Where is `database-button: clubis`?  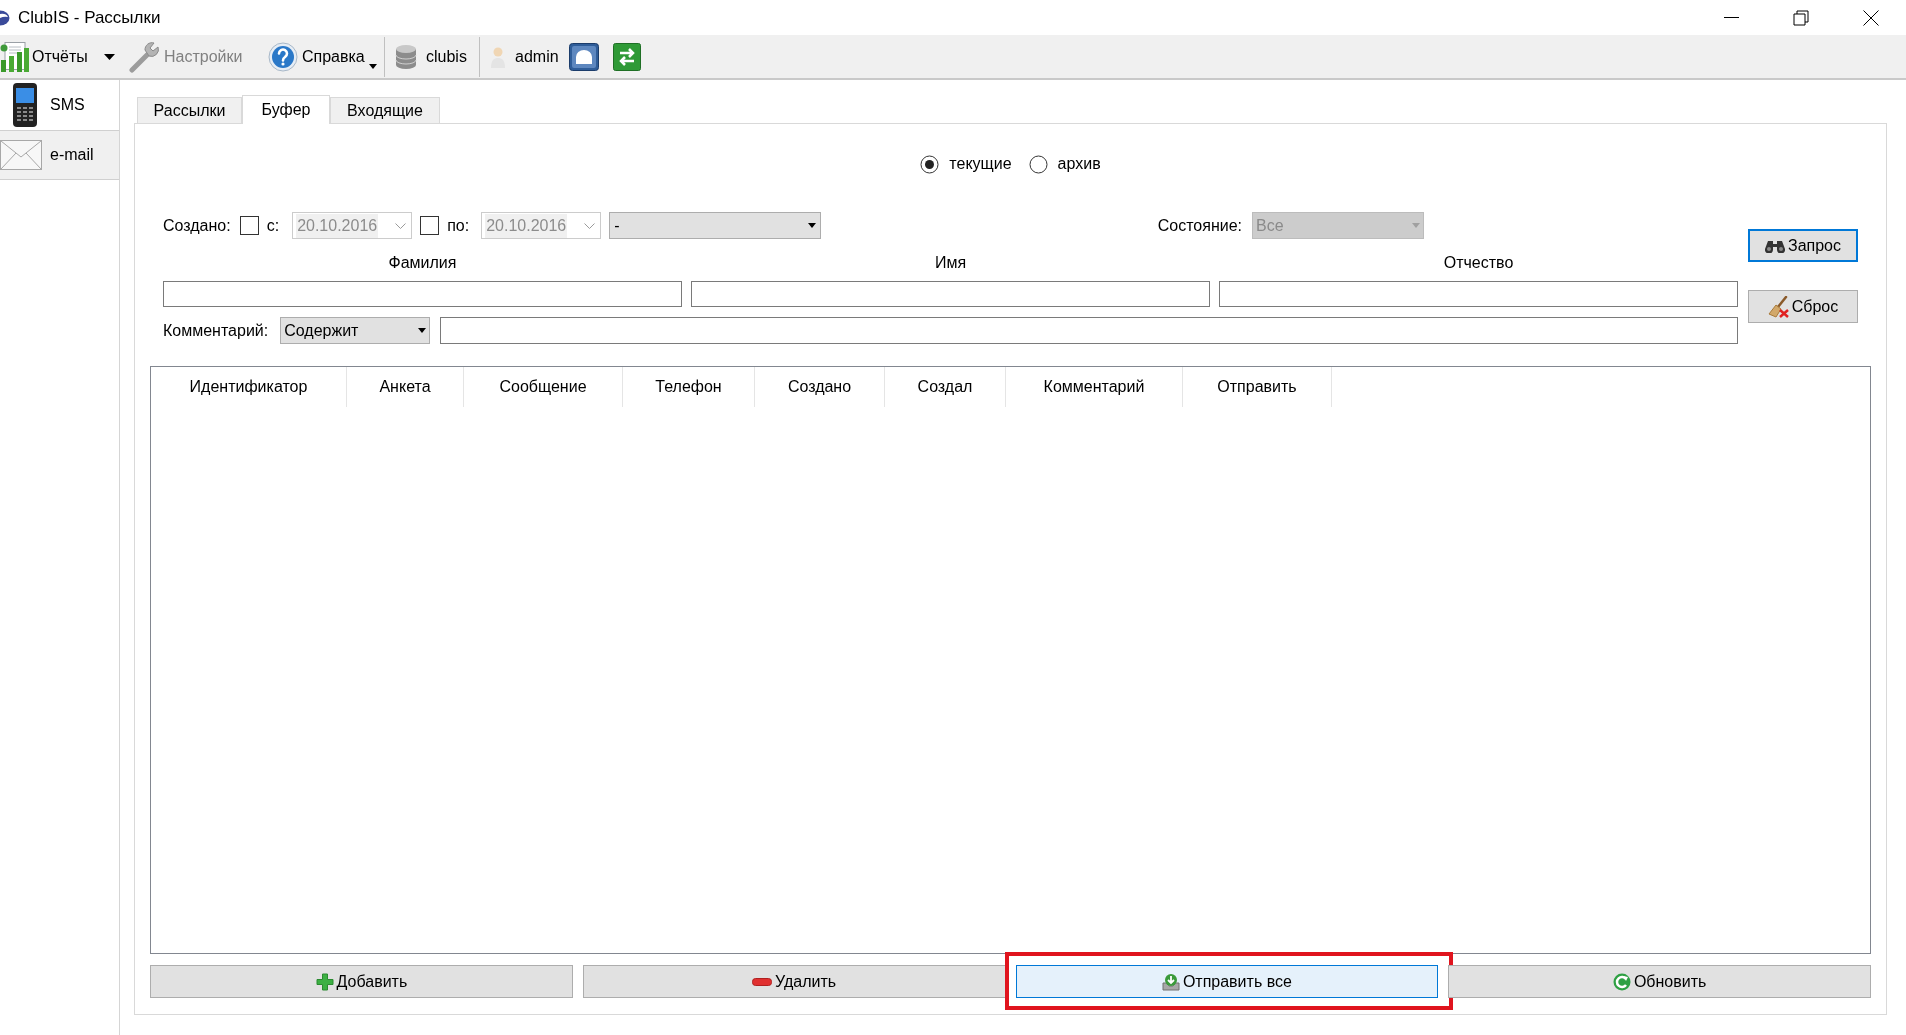
database-button: clubis is located at coordinates (433, 56).